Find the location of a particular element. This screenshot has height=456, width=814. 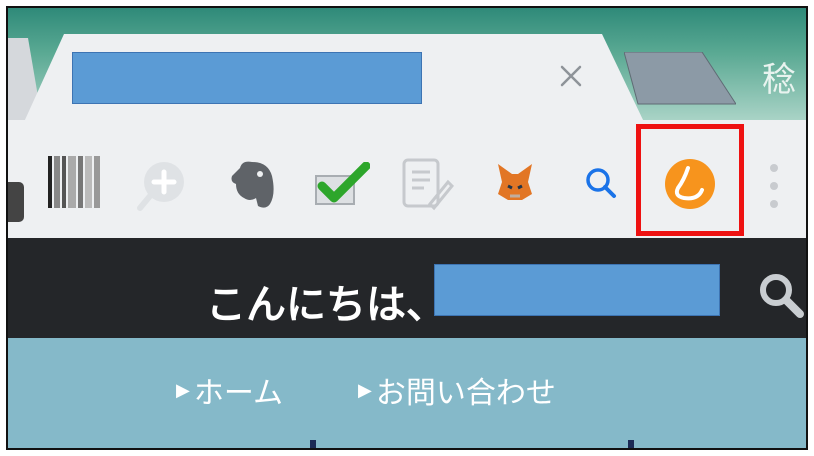

toolbar-left-edge-icon is located at coordinates (16, 202).